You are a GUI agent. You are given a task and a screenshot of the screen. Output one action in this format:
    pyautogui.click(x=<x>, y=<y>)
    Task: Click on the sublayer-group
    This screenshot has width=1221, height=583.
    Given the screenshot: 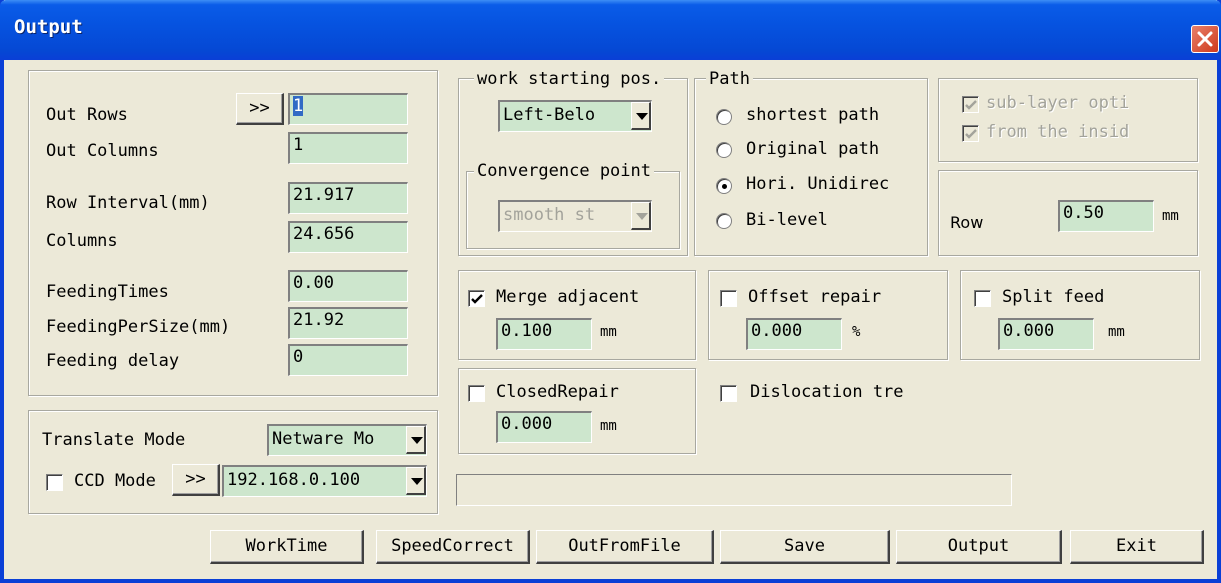 What is the action you would take?
    pyautogui.click(x=1068, y=120)
    